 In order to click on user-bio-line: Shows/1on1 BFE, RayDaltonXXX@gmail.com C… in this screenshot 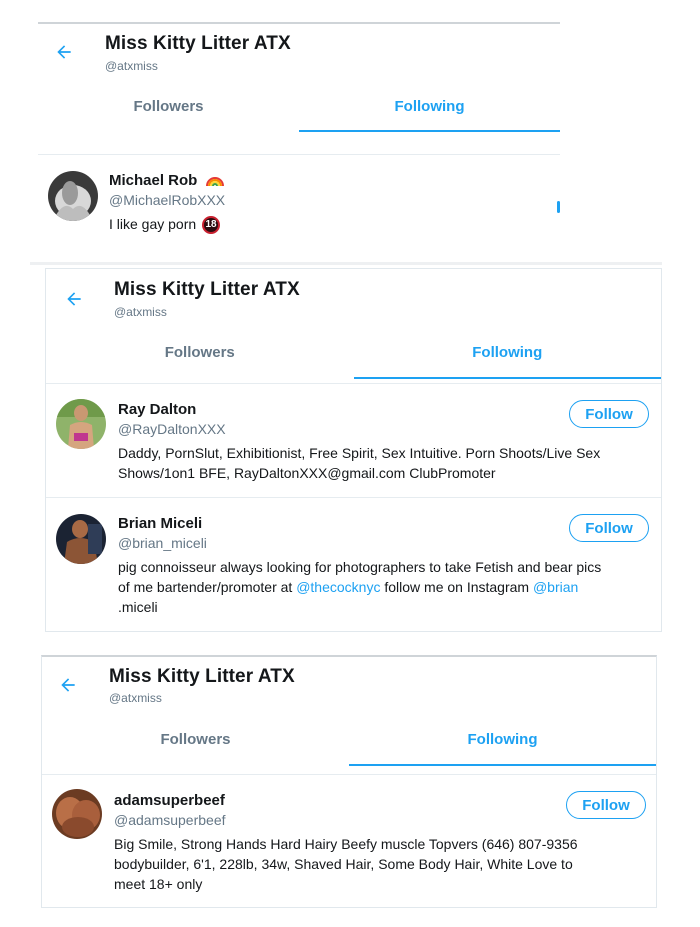, I will do `click(307, 473)`.